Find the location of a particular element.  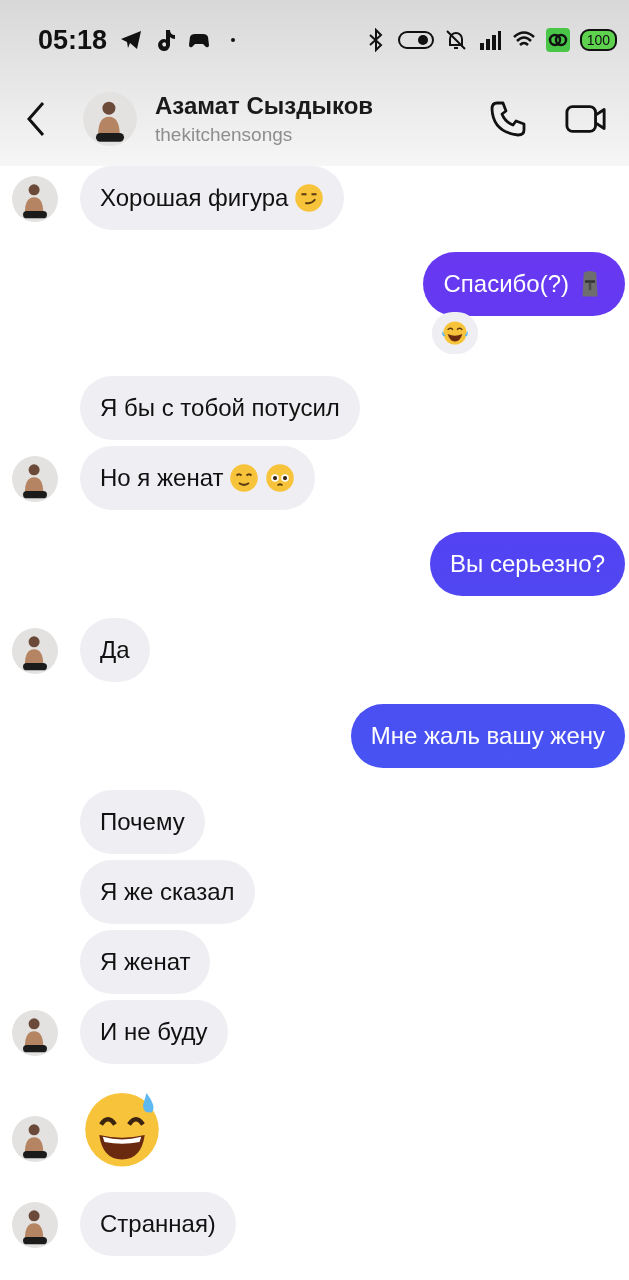

message-bubble: Я бы с тобой потусил is located at coordinates (220, 408).